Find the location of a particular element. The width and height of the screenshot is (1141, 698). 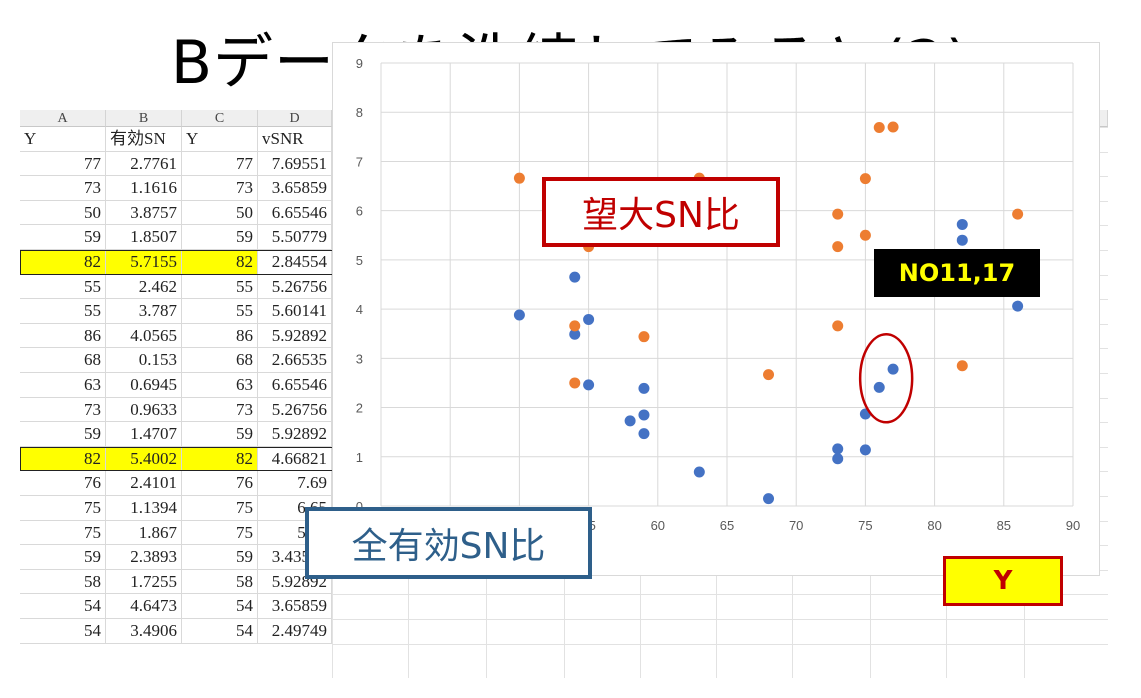

table-cell: 2.7761 is located at coordinates (144, 164).